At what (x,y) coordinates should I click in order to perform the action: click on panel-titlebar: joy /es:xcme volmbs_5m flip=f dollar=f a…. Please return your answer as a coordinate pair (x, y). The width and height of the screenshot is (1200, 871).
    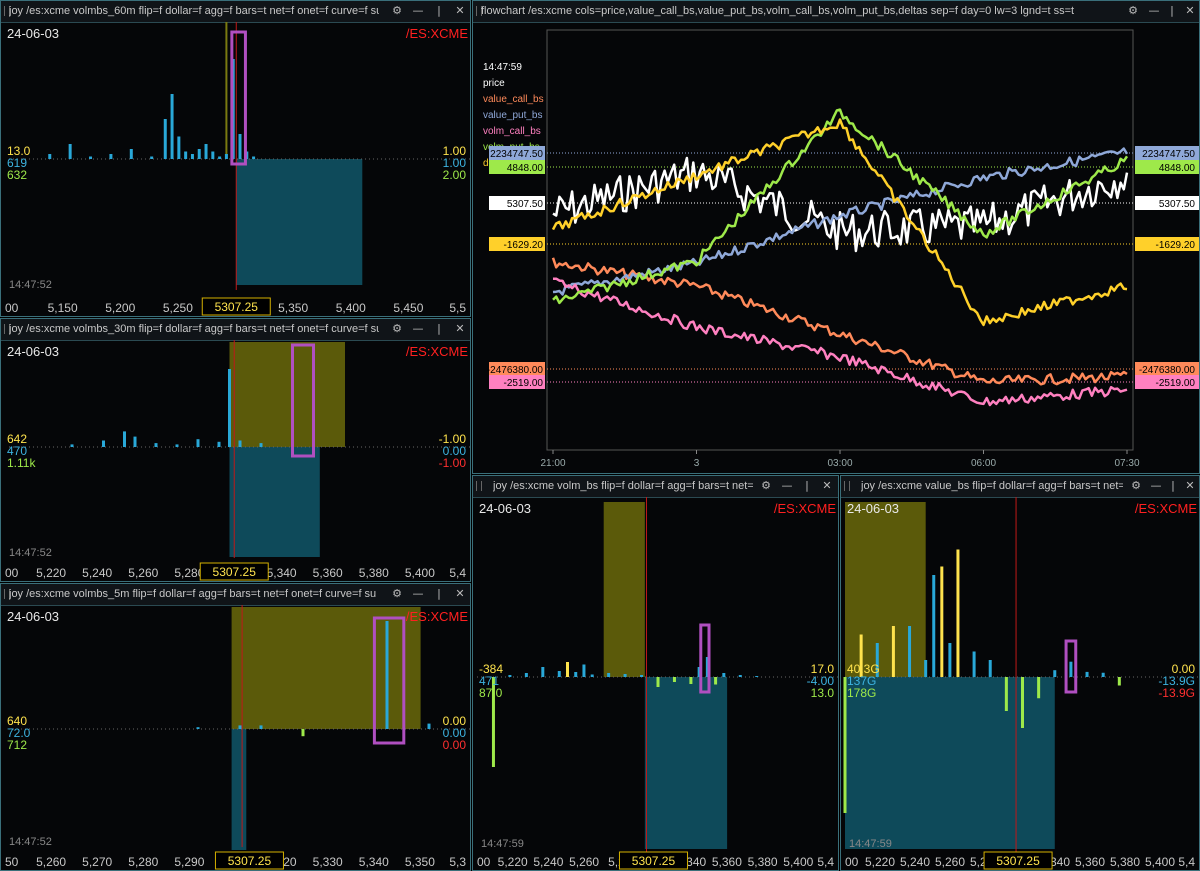
    Looking at the image, I should click on (235, 595).